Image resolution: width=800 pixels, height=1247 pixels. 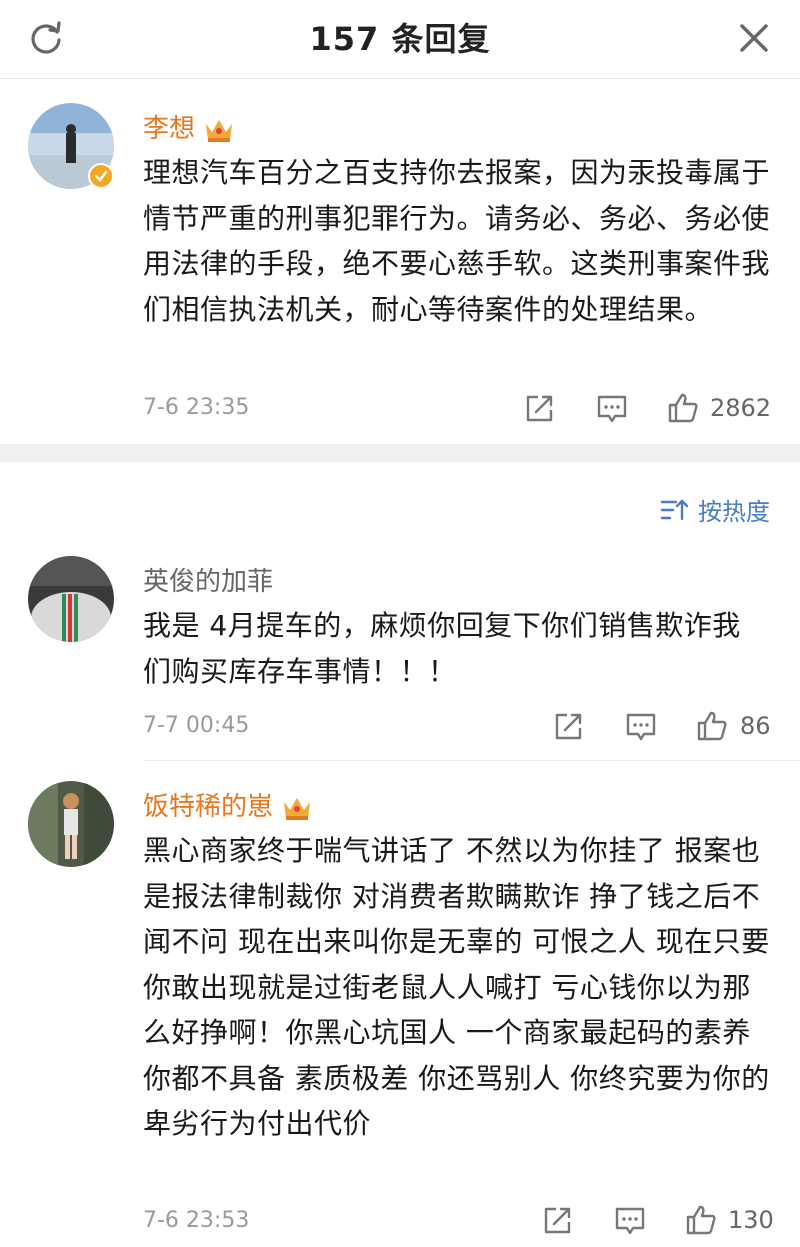 I want to click on comment-time: 7-7 00:45, so click(x=196, y=725).